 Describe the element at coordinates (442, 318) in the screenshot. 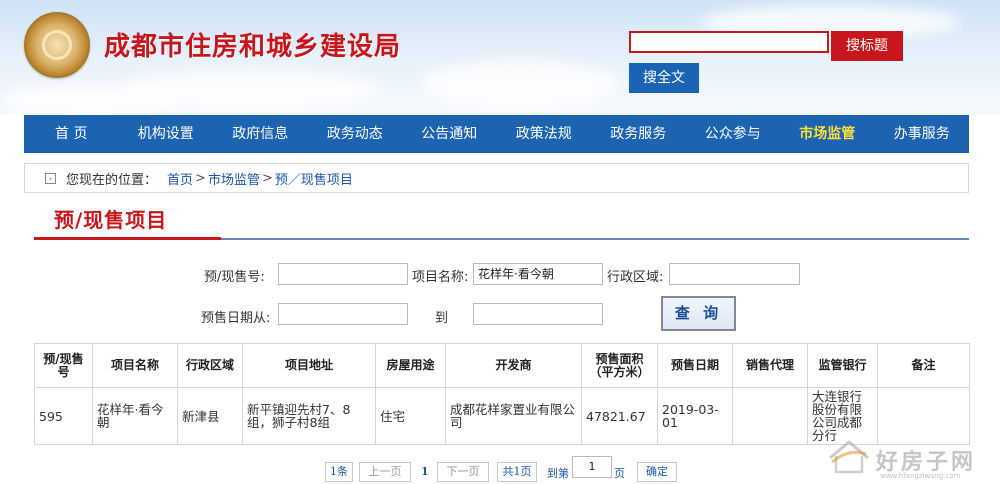

I see `date-to-label: 到` at that location.